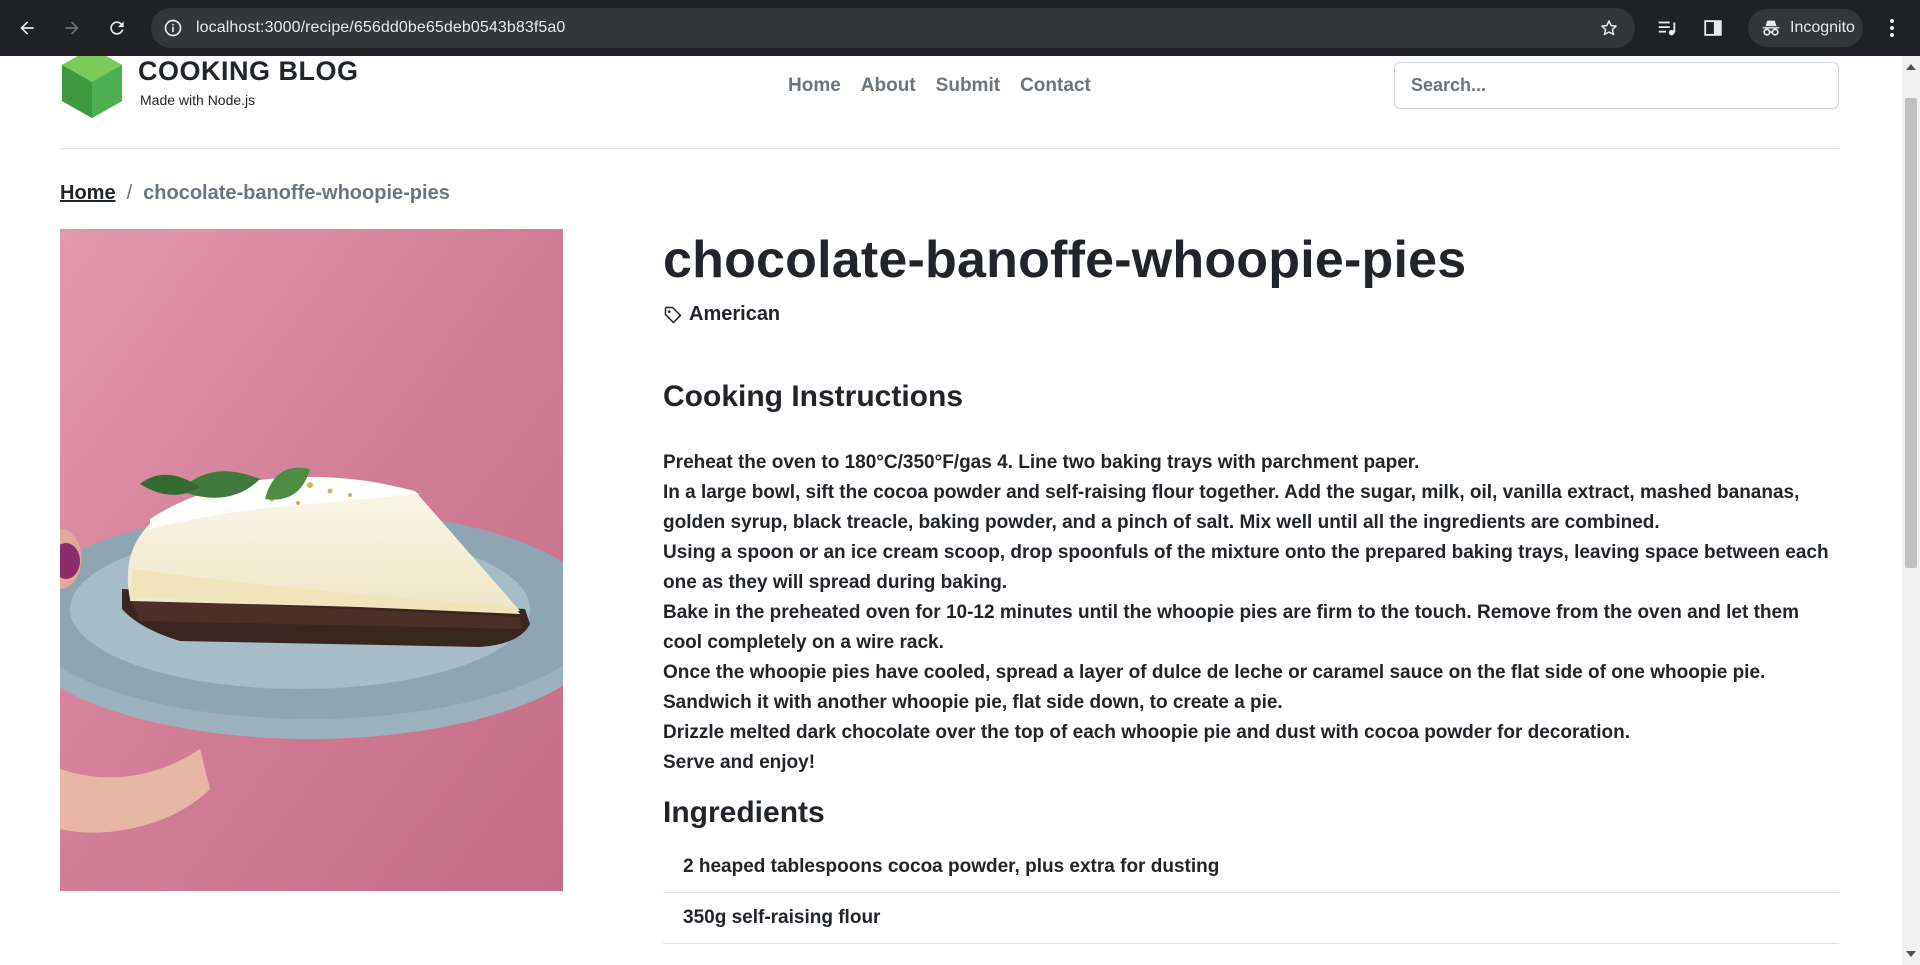 Image resolution: width=1920 pixels, height=965 pixels. What do you see at coordinates (814, 86) in the screenshot?
I see `nav-home-link: Home` at bounding box center [814, 86].